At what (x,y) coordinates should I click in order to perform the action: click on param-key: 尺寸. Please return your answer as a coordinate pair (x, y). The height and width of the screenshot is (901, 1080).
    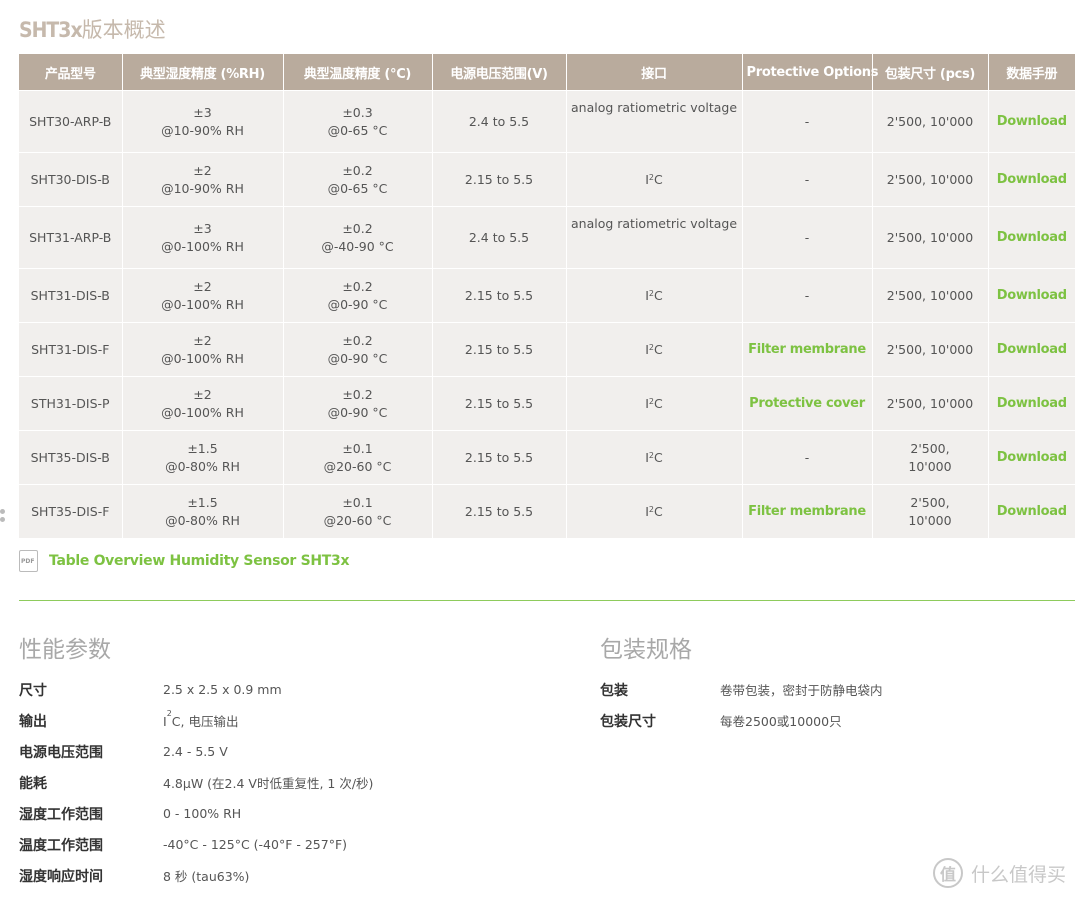
    Looking at the image, I should click on (33, 690).